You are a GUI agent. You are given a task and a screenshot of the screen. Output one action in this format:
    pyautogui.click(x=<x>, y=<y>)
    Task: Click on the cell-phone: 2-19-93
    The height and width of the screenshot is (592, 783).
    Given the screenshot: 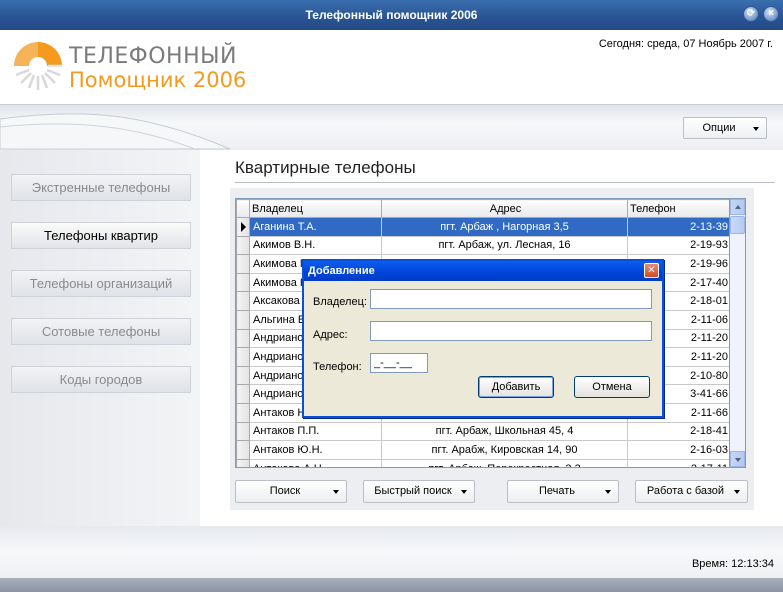 What is the action you would take?
    pyautogui.click(x=678, y=245)
    